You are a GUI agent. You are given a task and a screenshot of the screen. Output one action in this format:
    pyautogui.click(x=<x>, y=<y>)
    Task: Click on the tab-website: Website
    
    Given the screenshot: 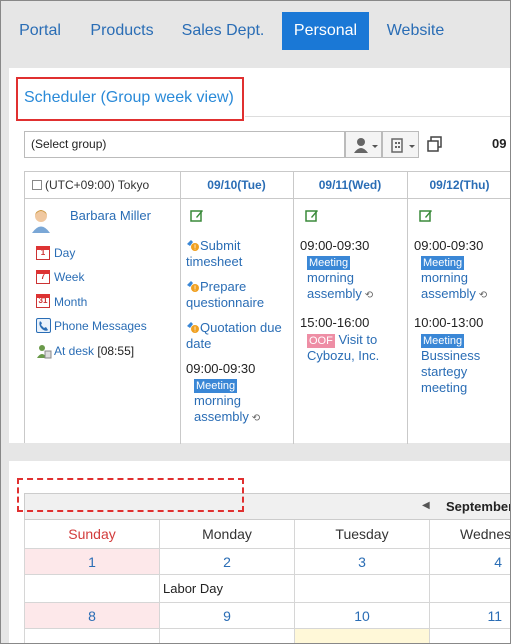 What is the action you would take?
    pyautogui.click(x=415, y=31)
    